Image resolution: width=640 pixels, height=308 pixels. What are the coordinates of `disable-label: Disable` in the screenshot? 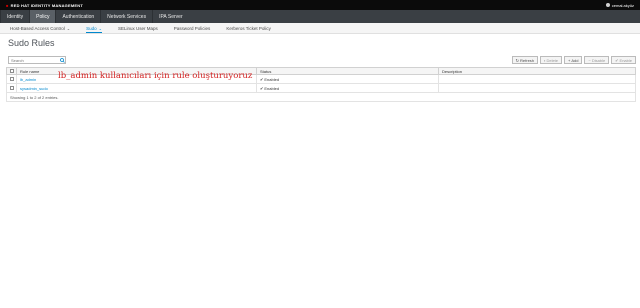 It's located at (598, 60).